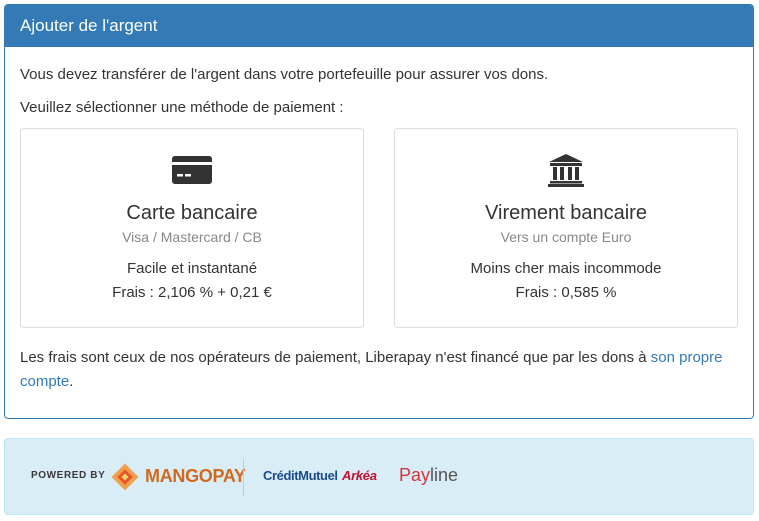 This screenshot has height=521, width=759. Describe the element at coordinates (379, 26) in the screenshot. I see `panel-title: Ajouter de l'argent` at that location.